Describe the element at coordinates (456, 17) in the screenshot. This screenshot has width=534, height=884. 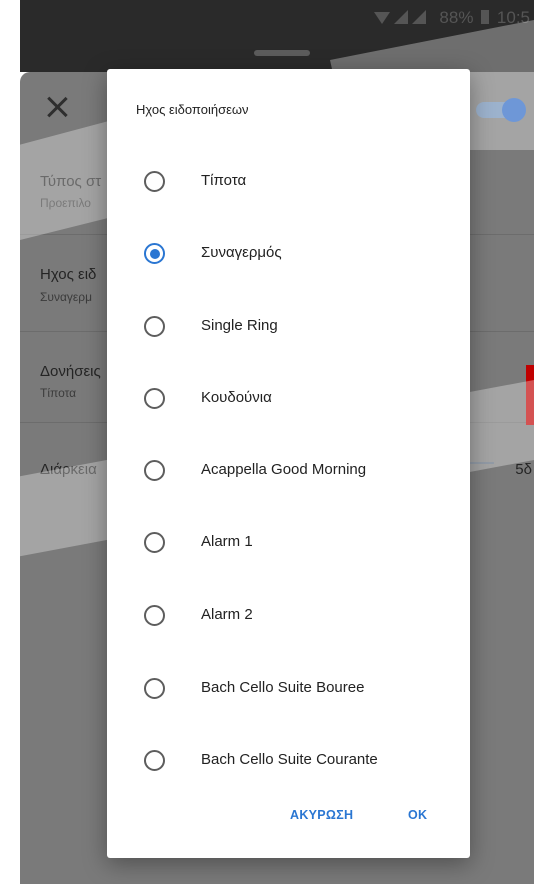
I see `battery-percent: 88%` at that location.